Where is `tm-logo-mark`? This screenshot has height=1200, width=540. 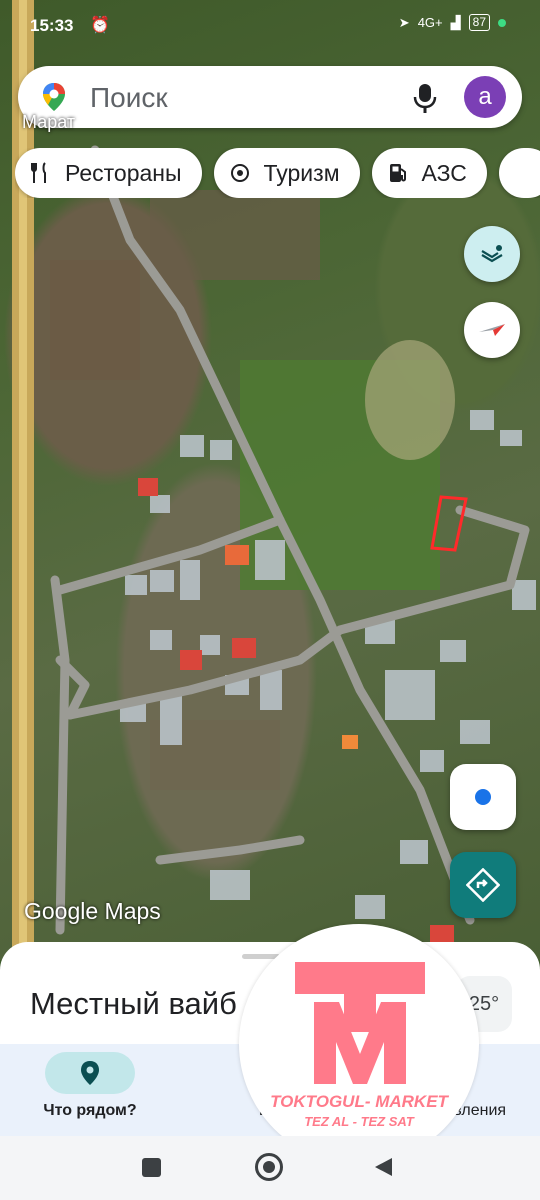 tm-logo-mark is located at coordinates (360, 1023).